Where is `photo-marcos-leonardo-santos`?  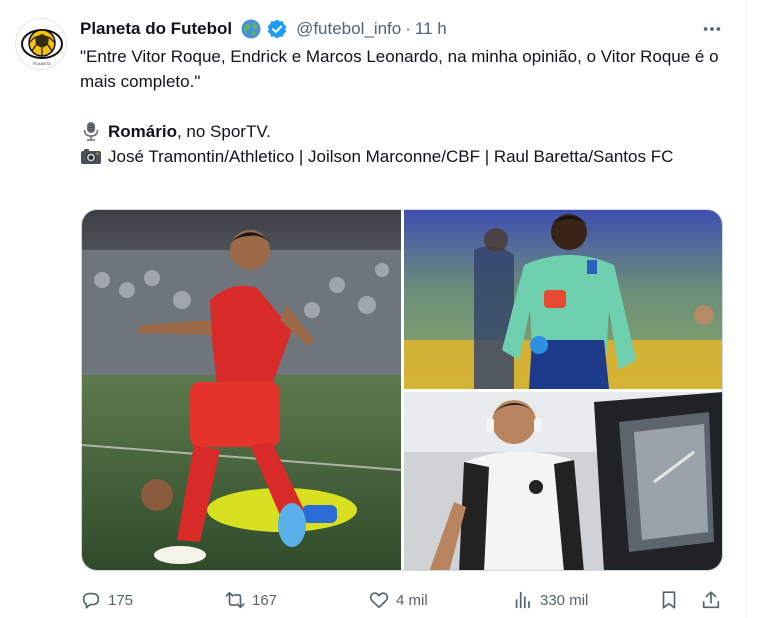 photo-marcos-leonardo-santos is located at coordinates (563, 481).